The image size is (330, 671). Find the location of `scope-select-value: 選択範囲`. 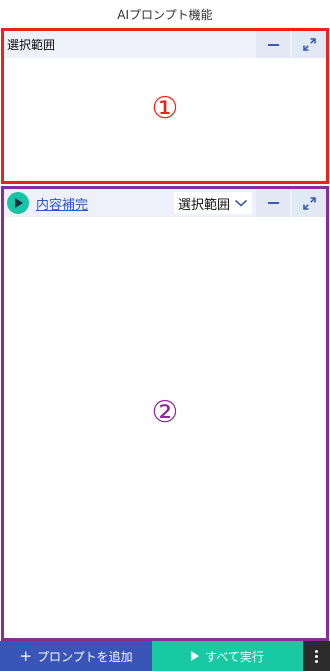

scope-select-value: 選択範囲 is located at coordinates (203, 205).